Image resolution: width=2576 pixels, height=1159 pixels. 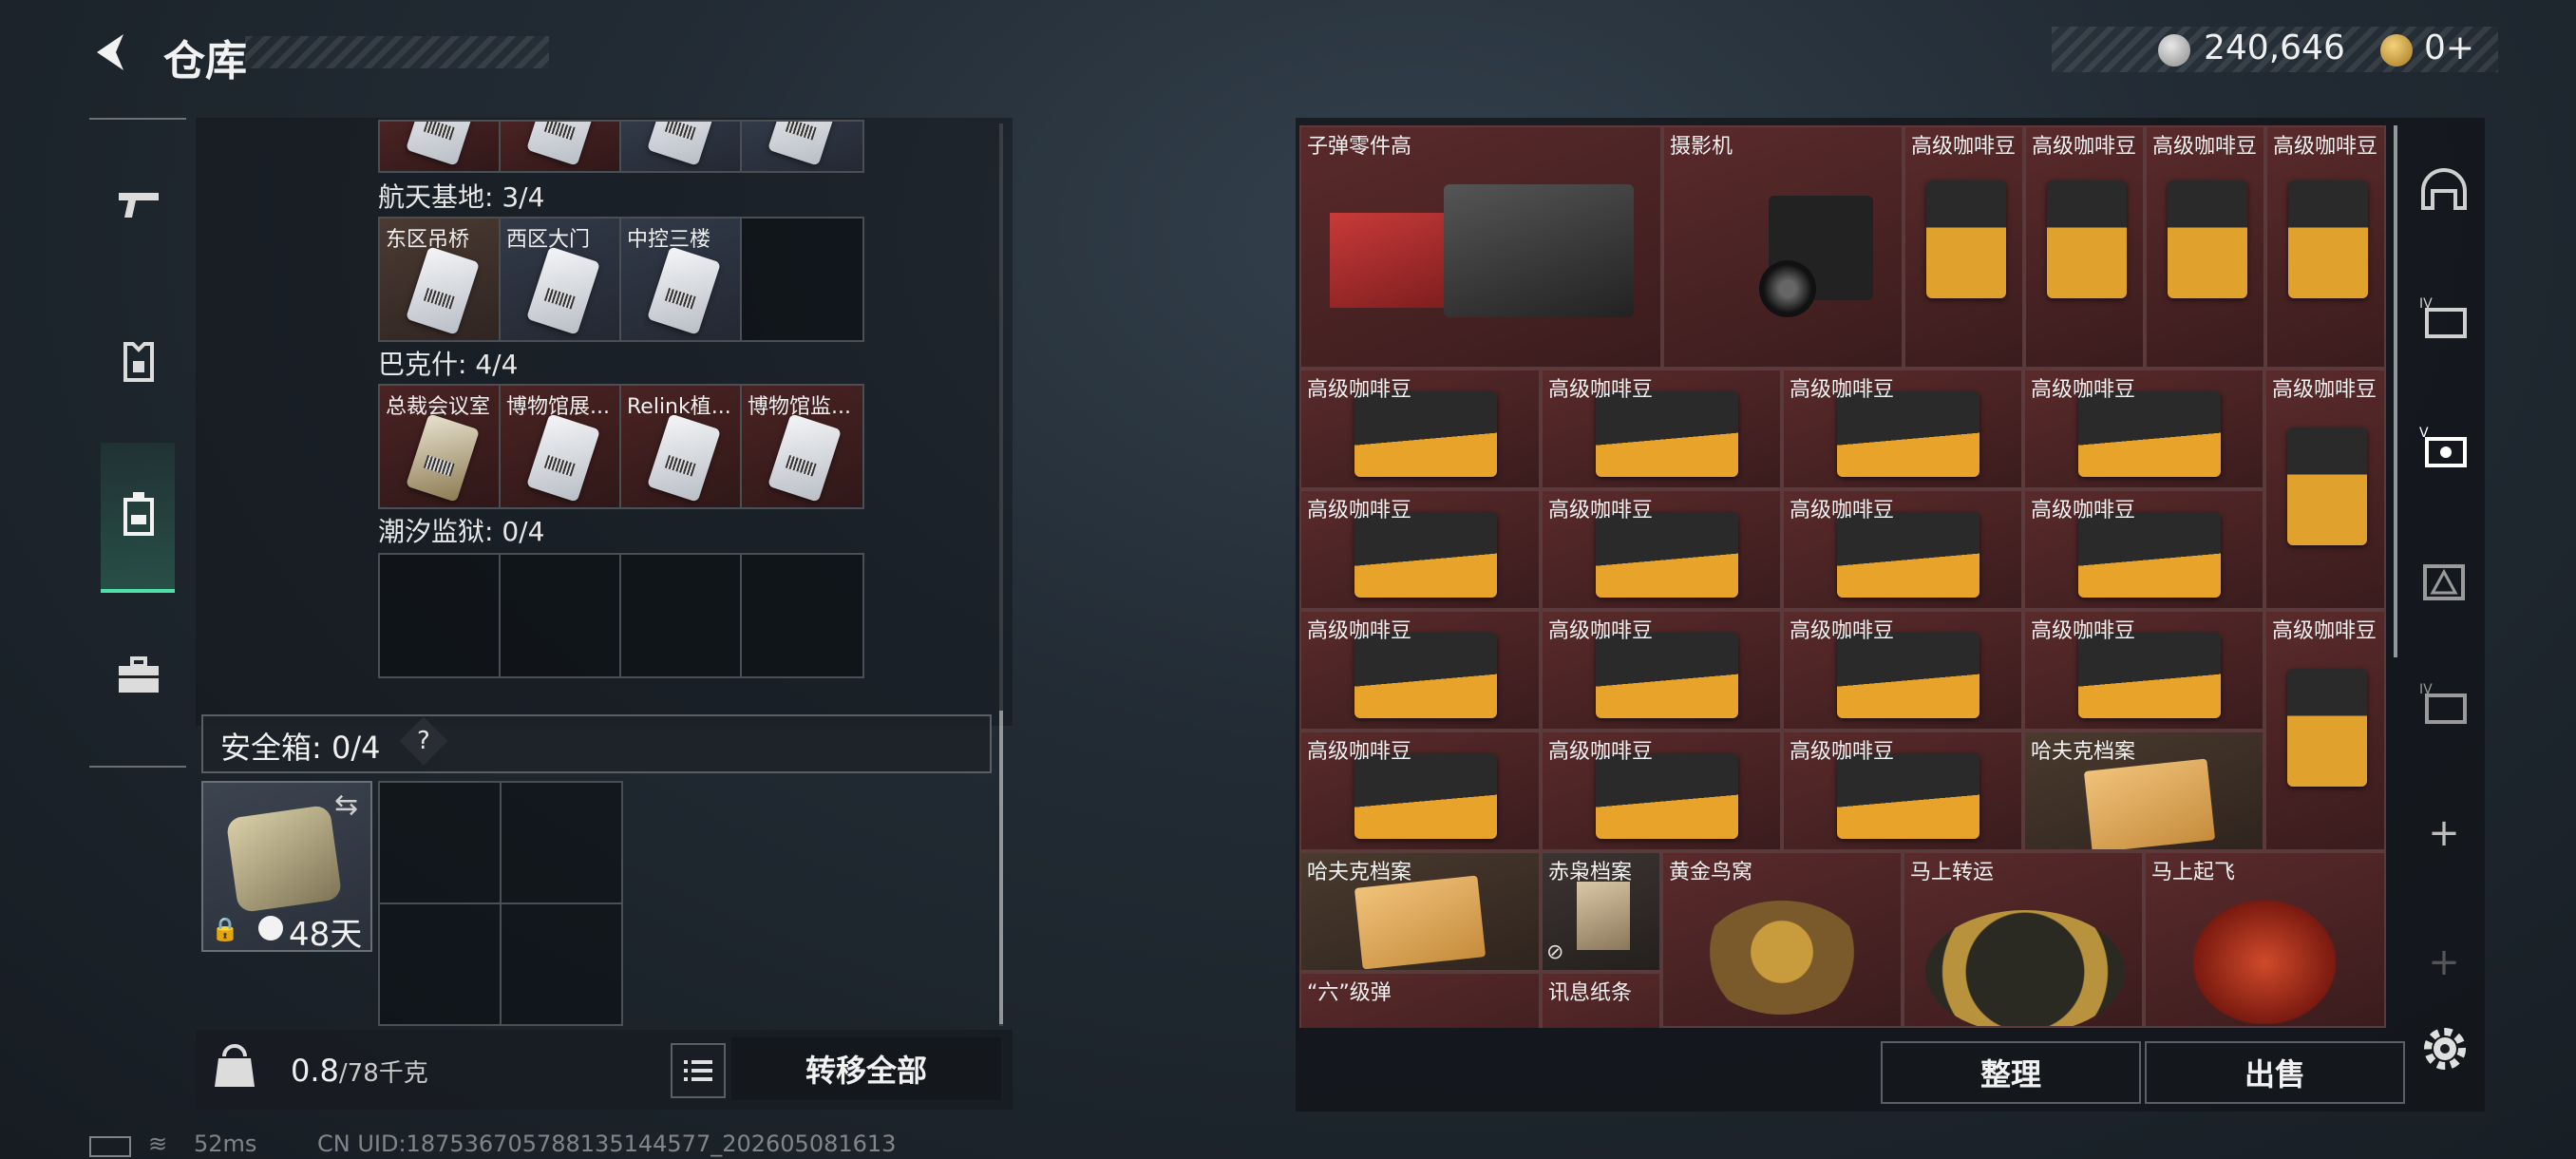 What do you see at coordinates (1787, 288) in the screenshot?
I see `camera-lens-image` at bounding box center [1787, 288].